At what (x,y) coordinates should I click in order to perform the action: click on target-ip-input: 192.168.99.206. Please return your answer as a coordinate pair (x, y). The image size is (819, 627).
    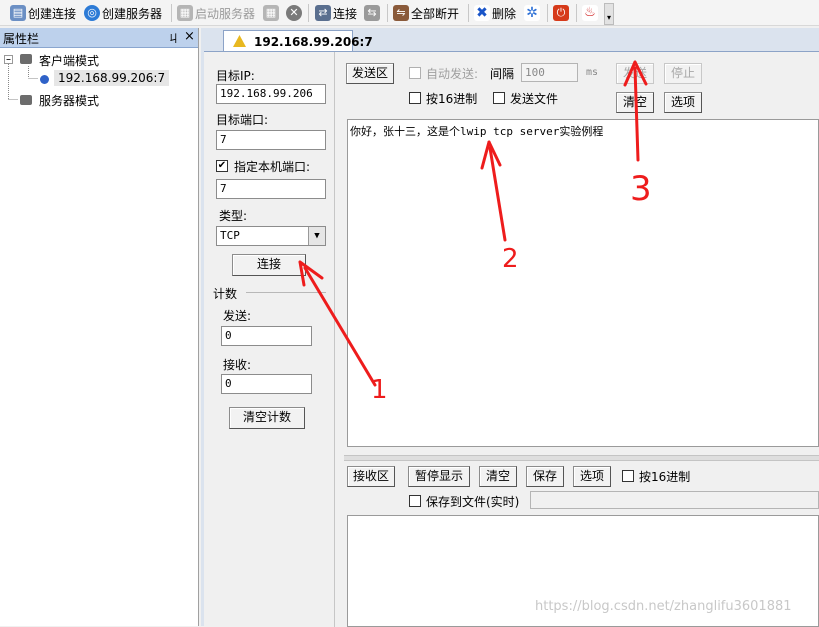
    Looking at the image, I should click on (271, 94).